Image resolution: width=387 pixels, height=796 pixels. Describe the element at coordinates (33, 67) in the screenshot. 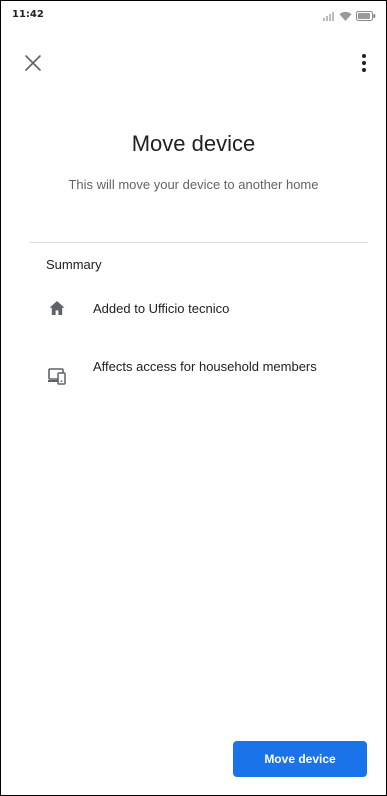

I see `close-icon` at that location.